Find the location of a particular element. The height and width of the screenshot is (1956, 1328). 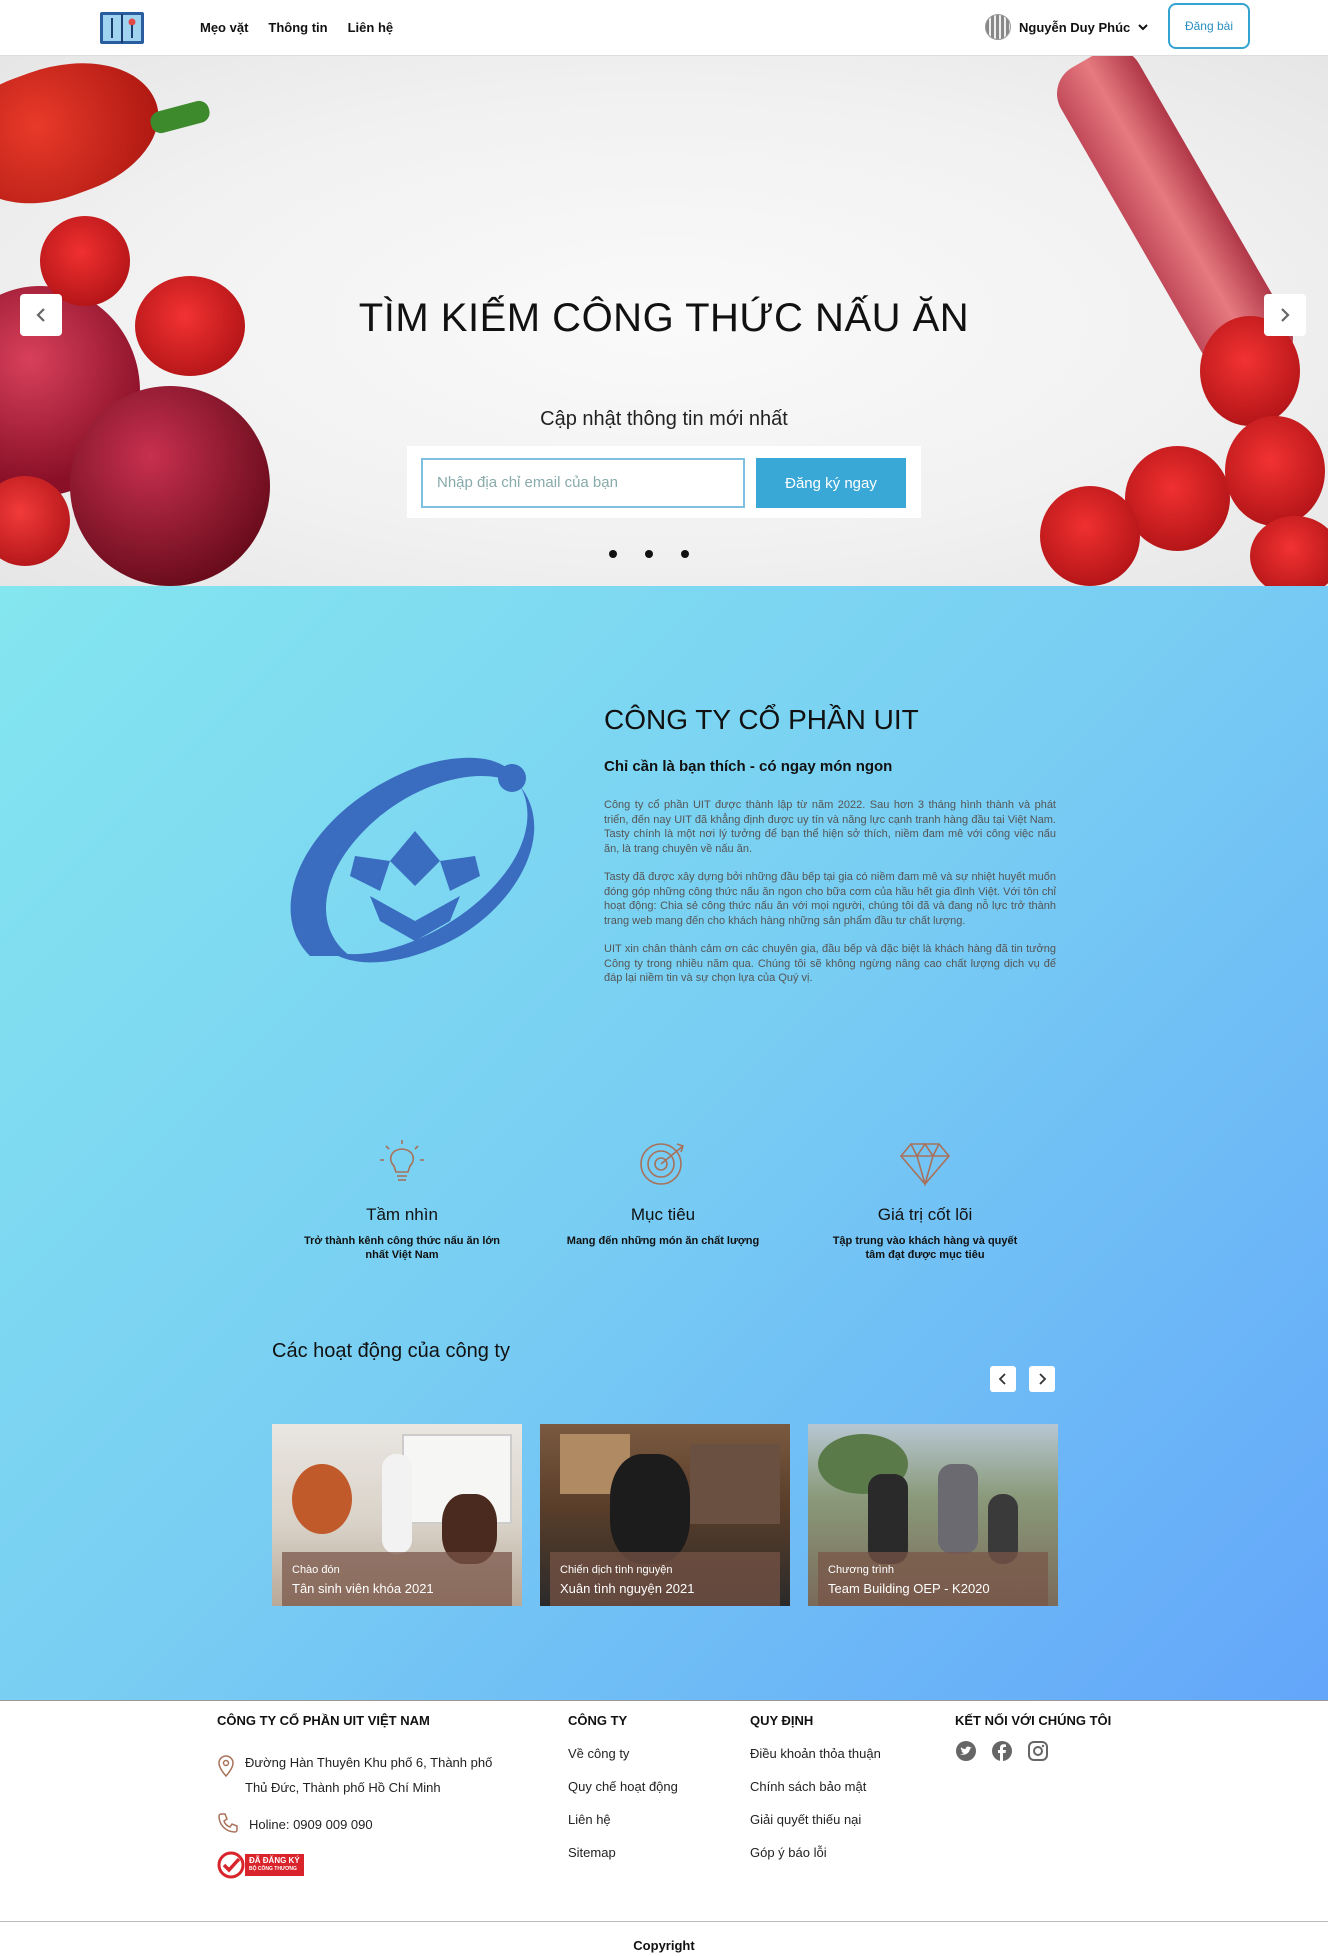

chevron-down-icon is located at coordinates (1143, 27).